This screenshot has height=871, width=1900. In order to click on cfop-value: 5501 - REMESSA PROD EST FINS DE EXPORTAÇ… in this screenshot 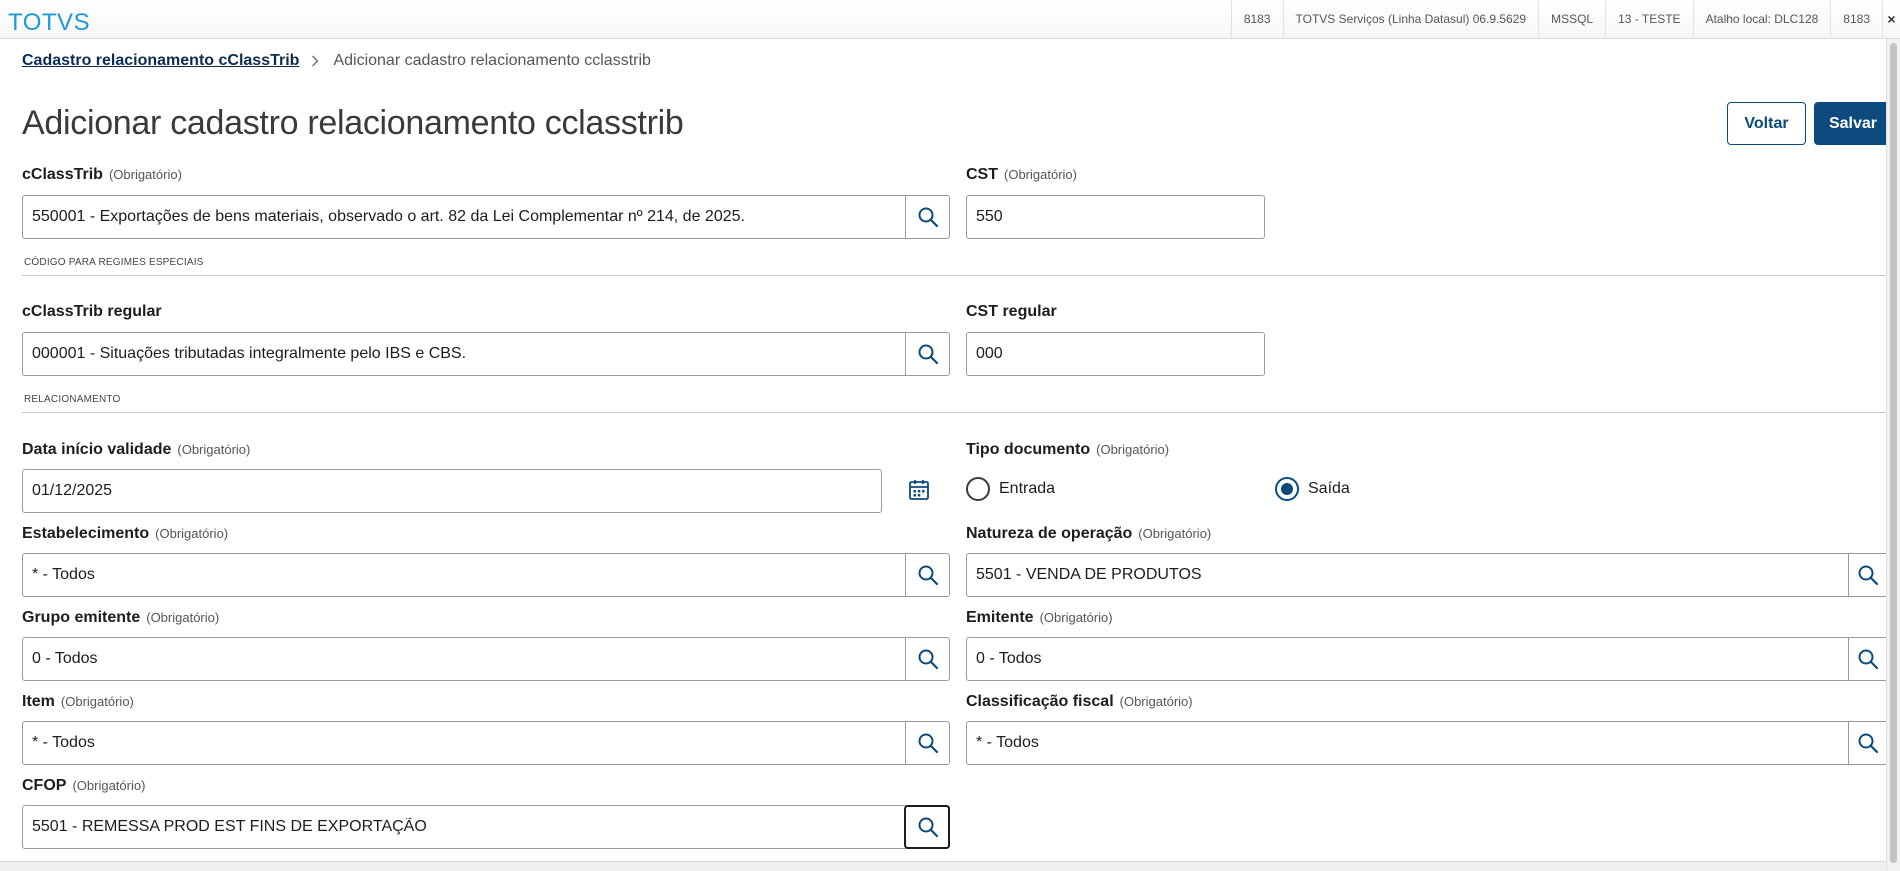, I will do `click(229, 826)`.